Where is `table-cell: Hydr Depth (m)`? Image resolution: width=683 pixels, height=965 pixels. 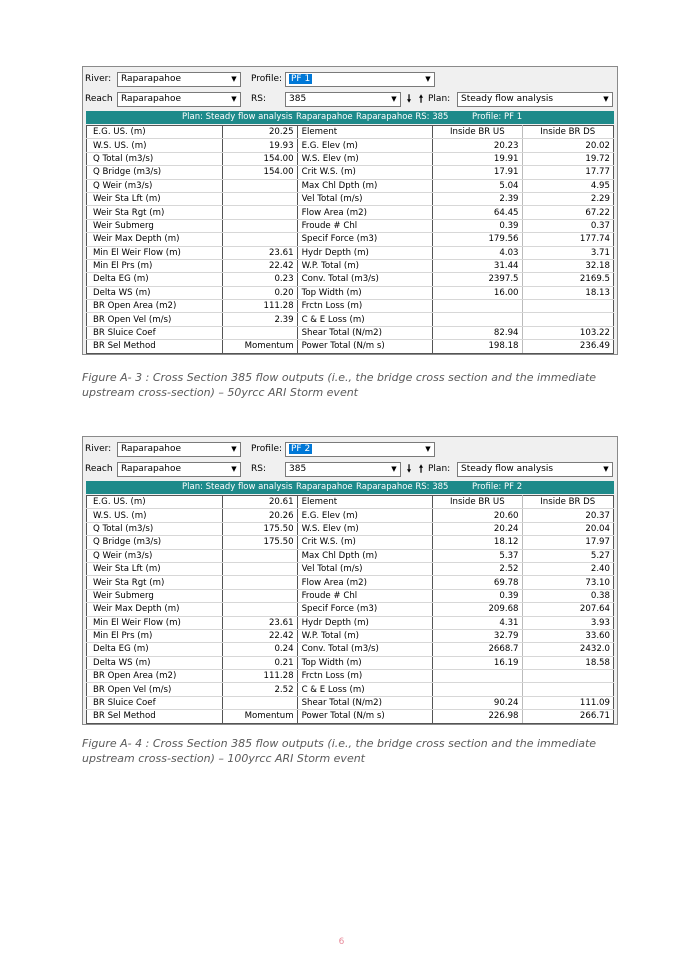 table-cell: Hydr Depth (m) is located at coordinates (365, 253).